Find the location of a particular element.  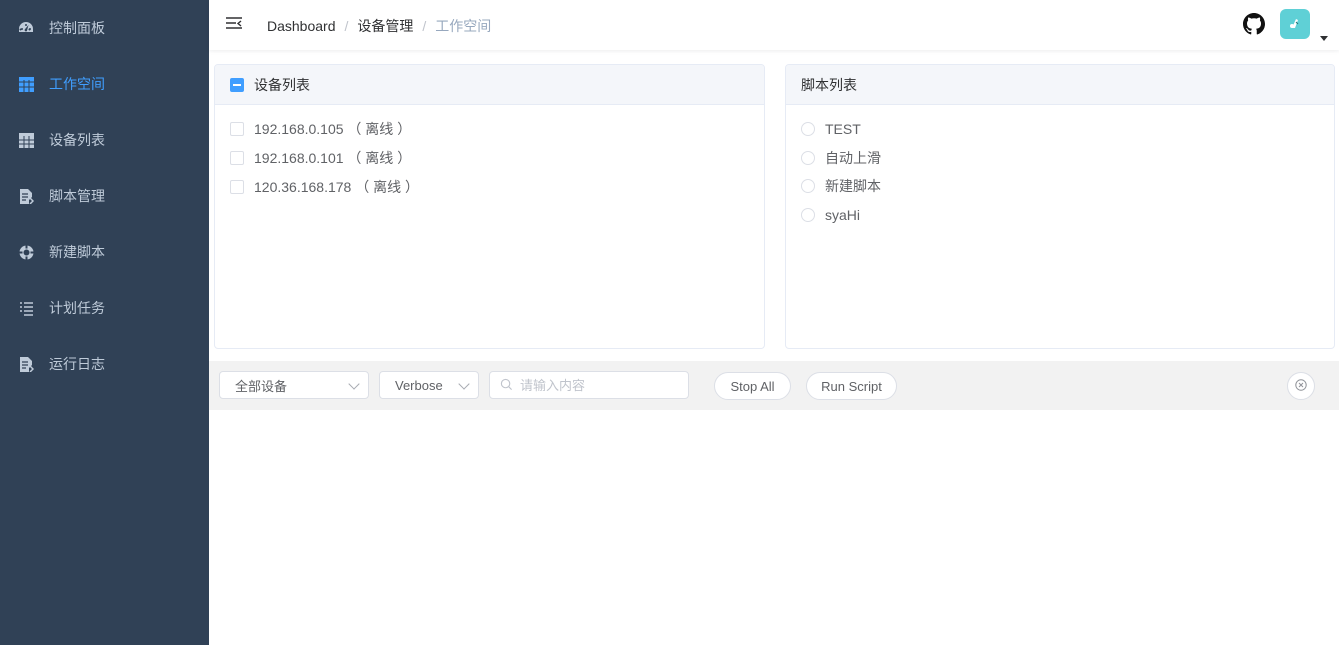

sidebar-item-label: 运行日志 is located at coordinates (77, 364).